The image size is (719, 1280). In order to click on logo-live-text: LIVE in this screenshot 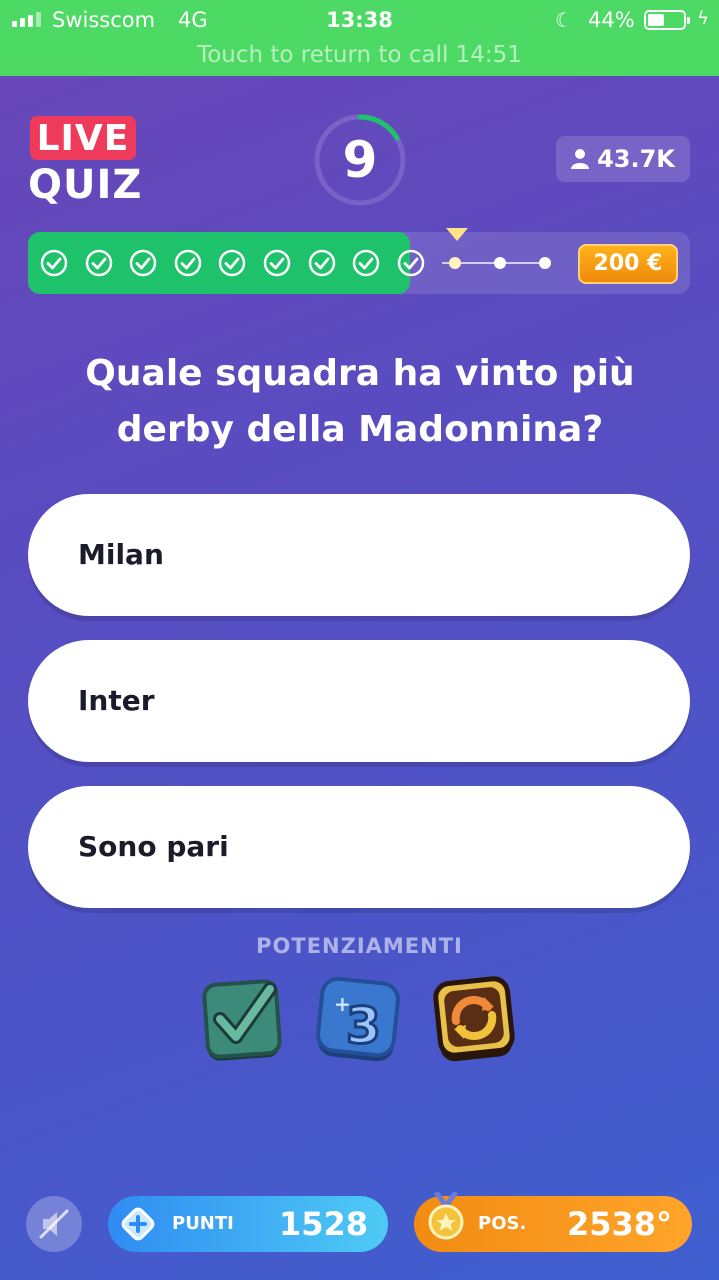, I will do `click(83, 138)`.